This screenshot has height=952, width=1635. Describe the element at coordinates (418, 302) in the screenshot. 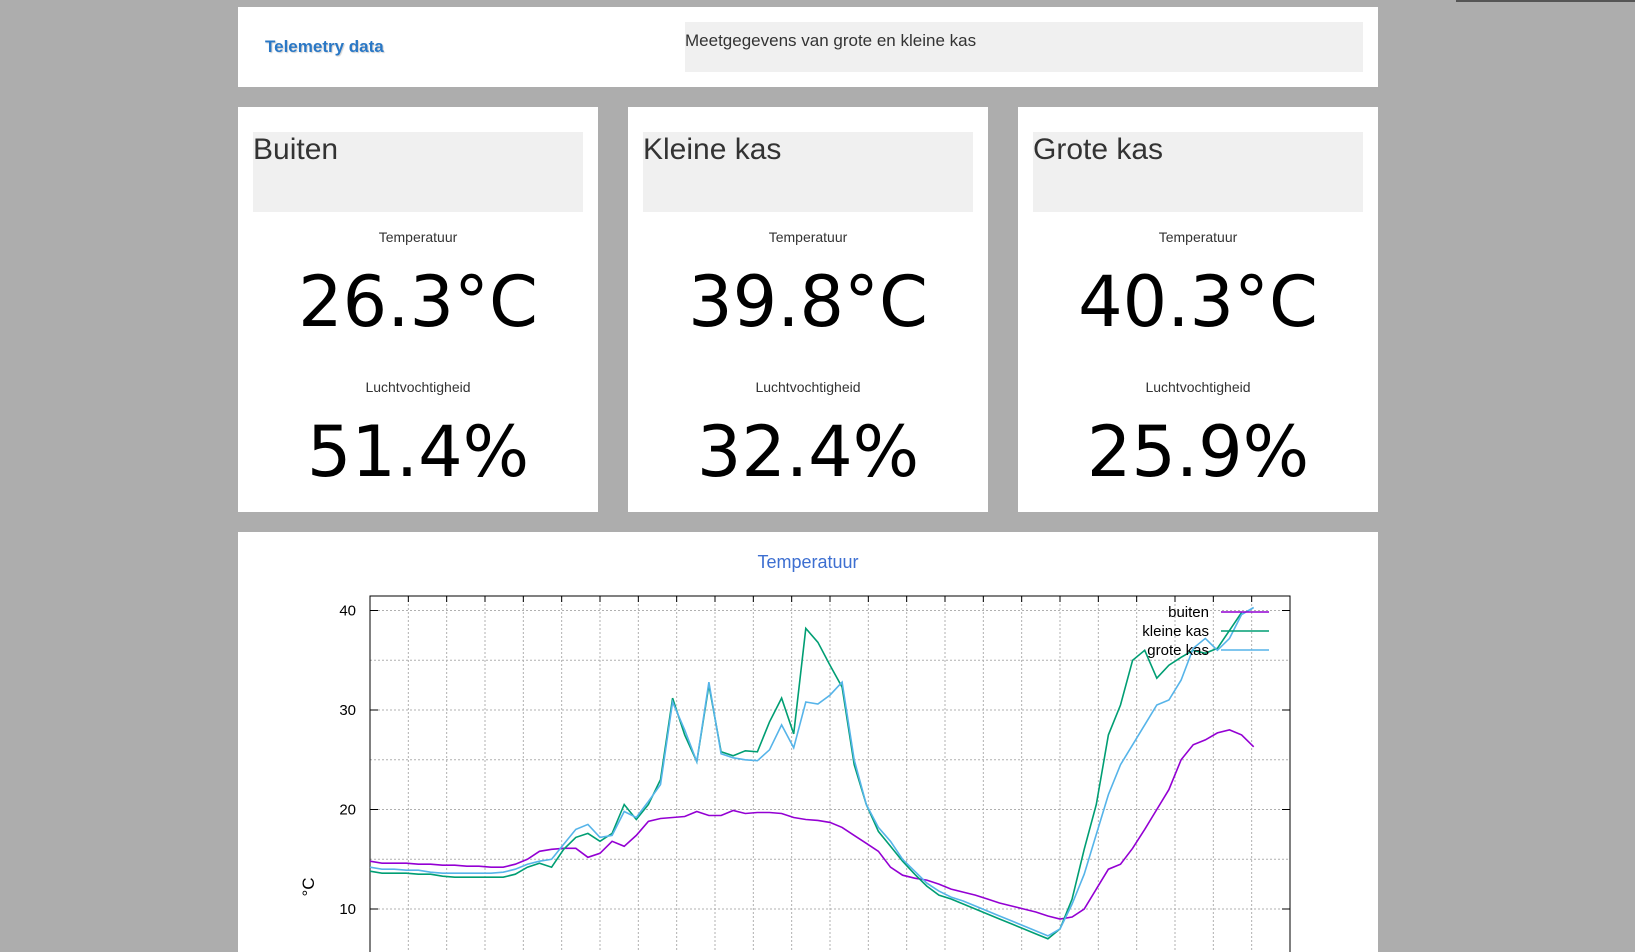

I see `temperature-value: 26.3°C` at that location.